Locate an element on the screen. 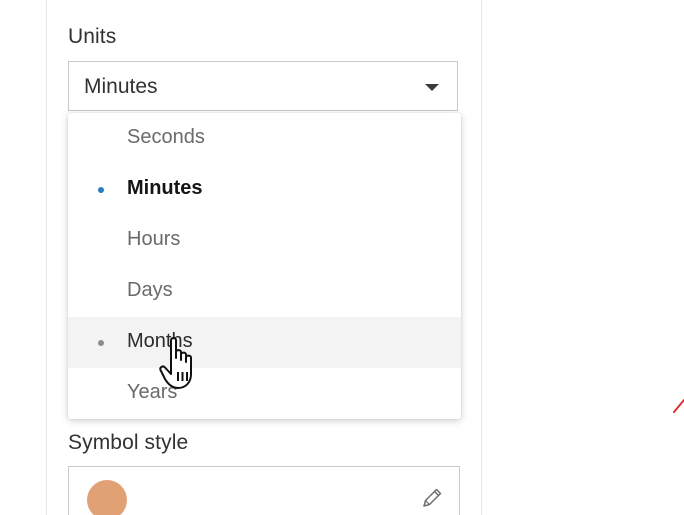  units-option-days: Days is located at coordinates (264, 291).